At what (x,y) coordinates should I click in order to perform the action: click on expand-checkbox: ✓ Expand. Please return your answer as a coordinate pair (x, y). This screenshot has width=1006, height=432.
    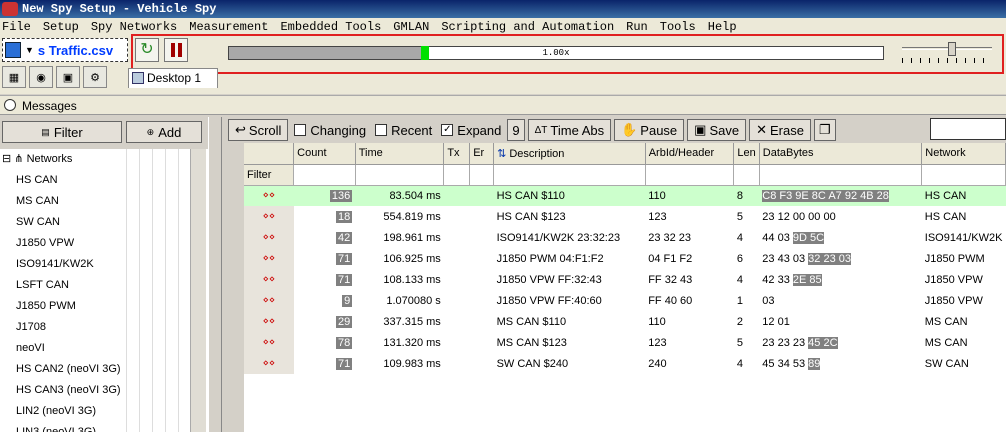
    Looking at the image, I should click on (471, 130).